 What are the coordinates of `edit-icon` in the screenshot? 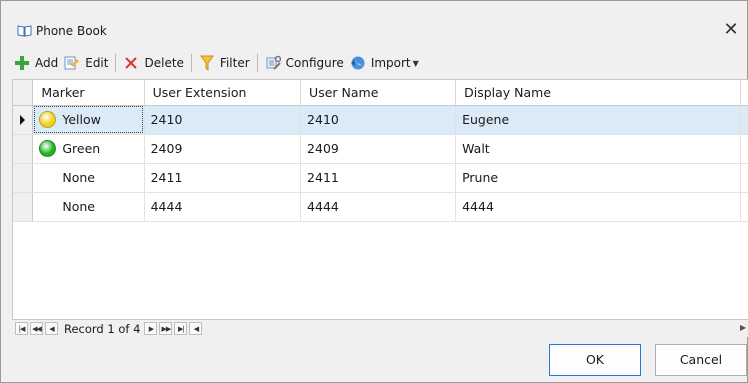 It's located at (72, 63).